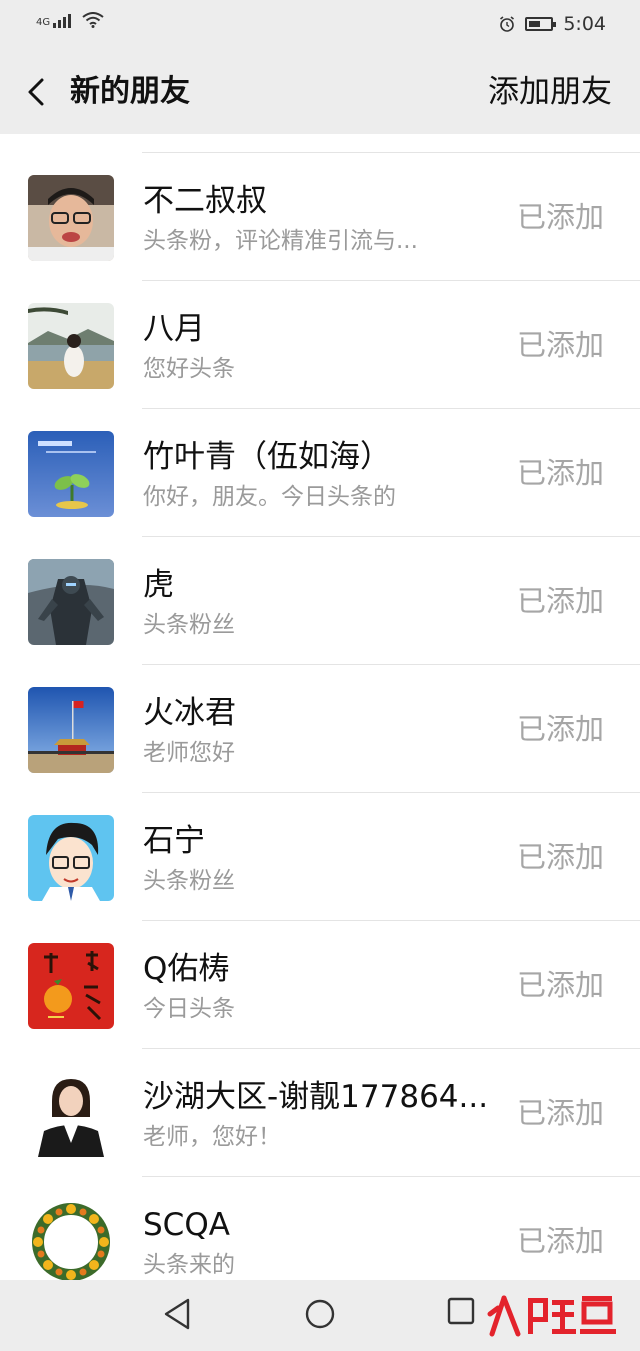 This screenshot has width=640, height=1351. I want to click on contact-name: SCQA, so click(186, 1225).